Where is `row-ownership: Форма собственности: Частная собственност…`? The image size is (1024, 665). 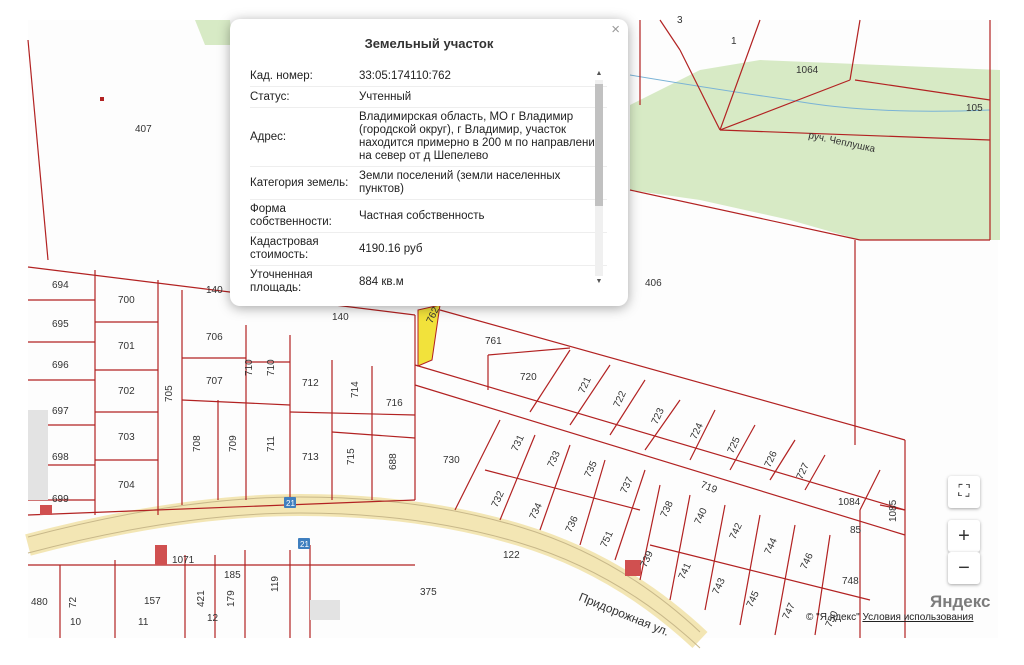
row-ownership: Форма собственности: Частная собственност… is located at coordinates (428, 216).